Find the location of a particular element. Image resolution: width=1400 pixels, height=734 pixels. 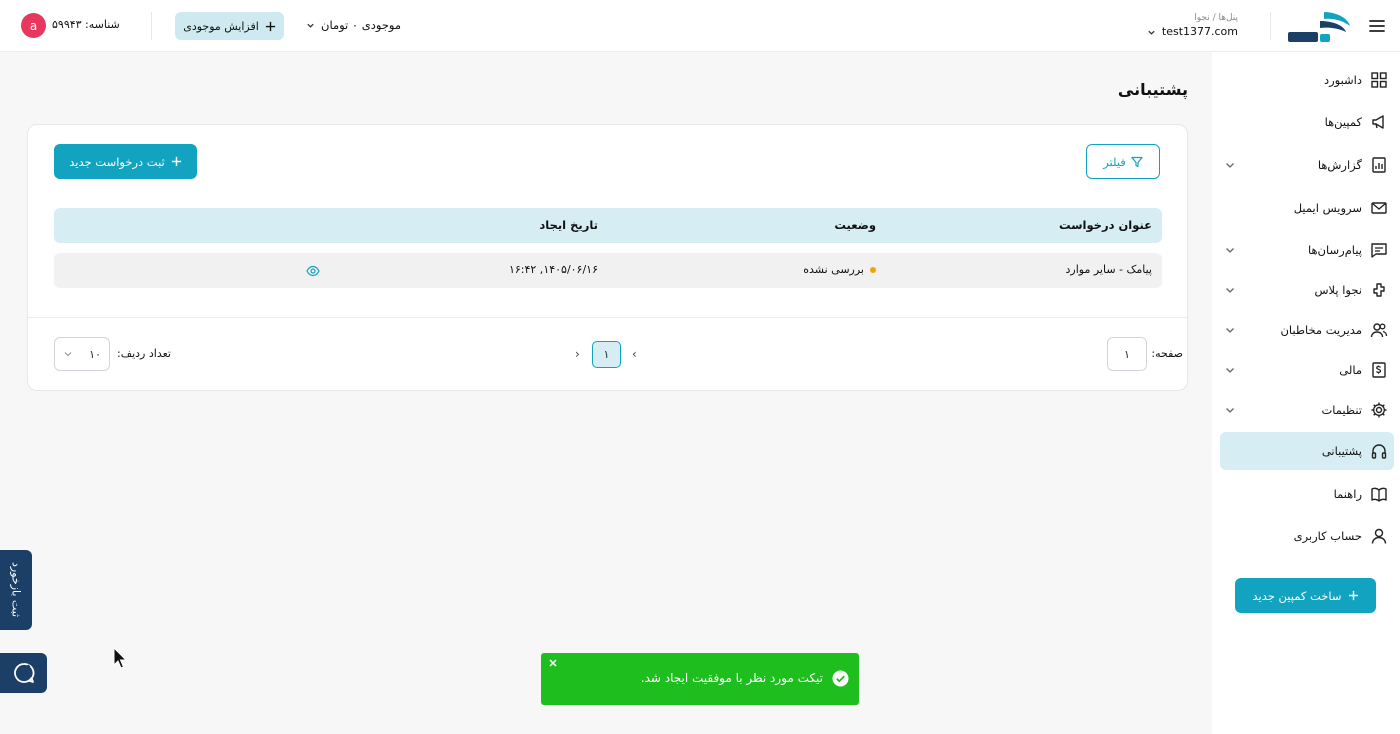

table-header: عنوان درخواست وضعیت تاریخ ایجاد is located at coordinates (608, 225).